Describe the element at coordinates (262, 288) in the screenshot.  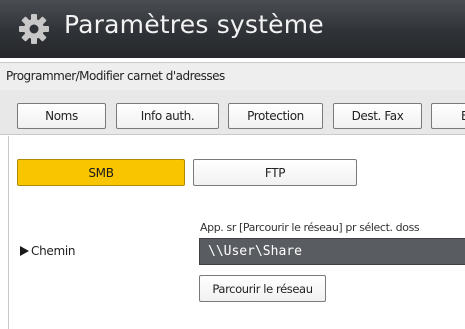
I see `browse-network-button: Parcourir le réseau` at that location.